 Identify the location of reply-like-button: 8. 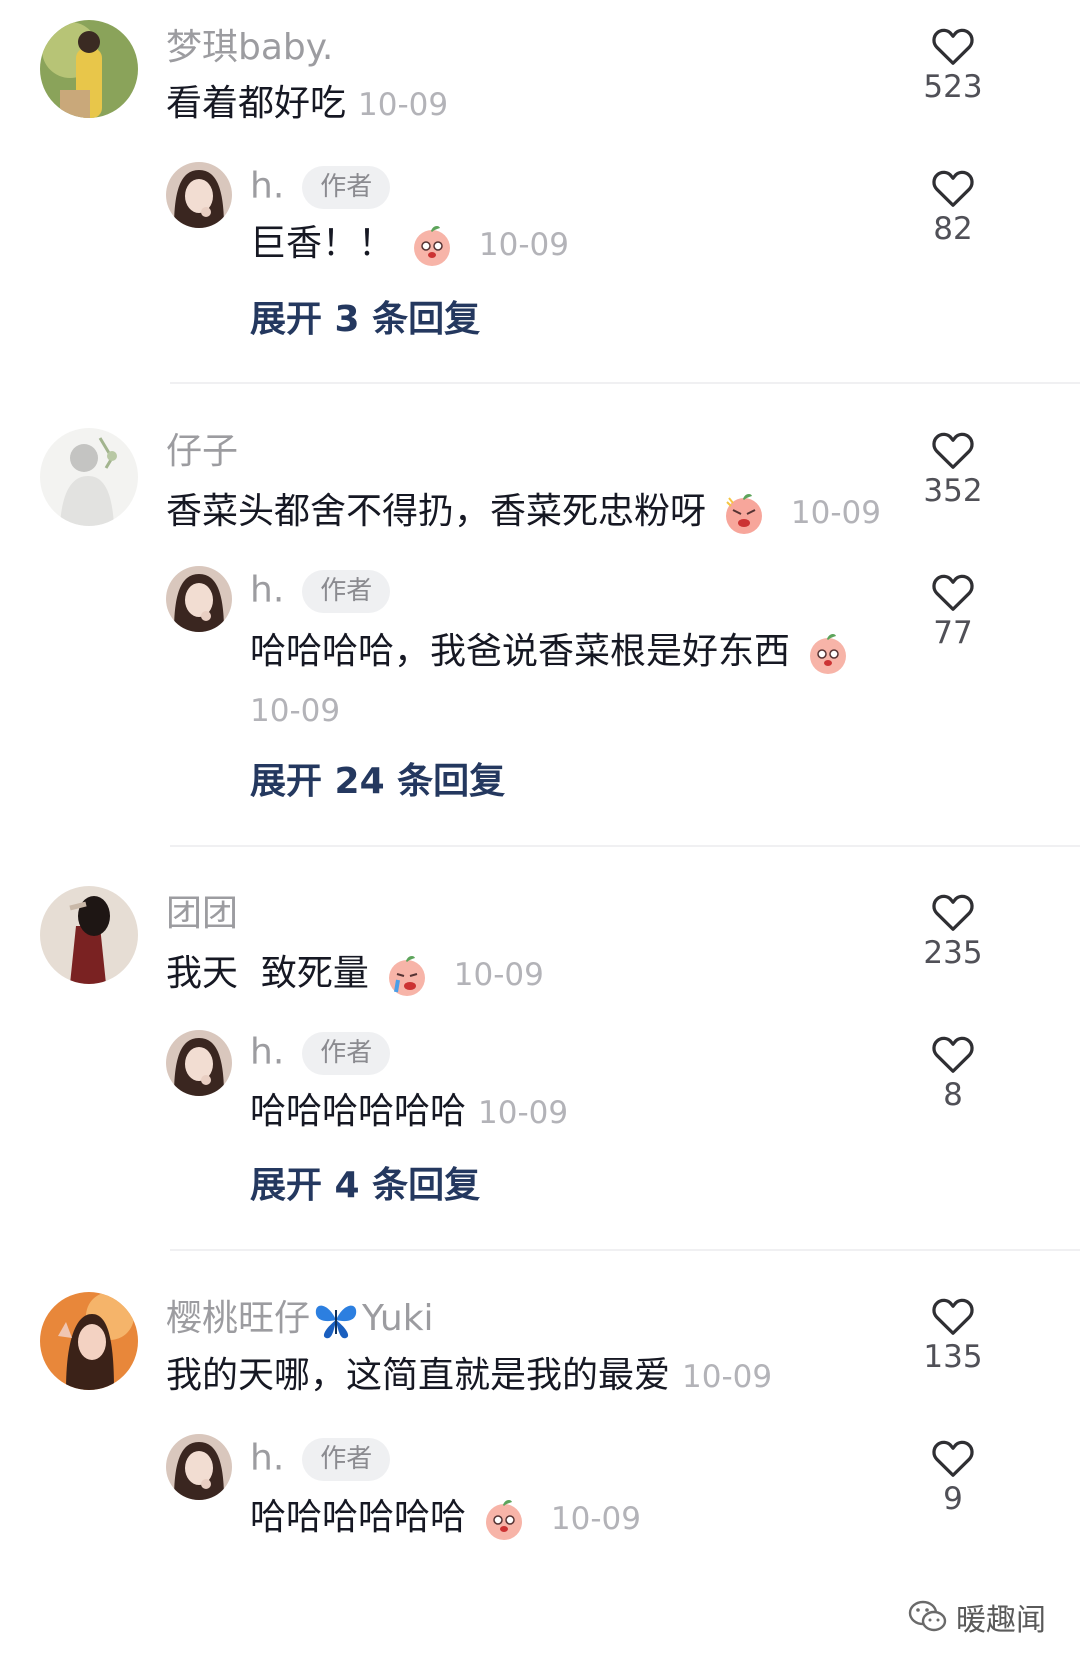
(953, 1072).